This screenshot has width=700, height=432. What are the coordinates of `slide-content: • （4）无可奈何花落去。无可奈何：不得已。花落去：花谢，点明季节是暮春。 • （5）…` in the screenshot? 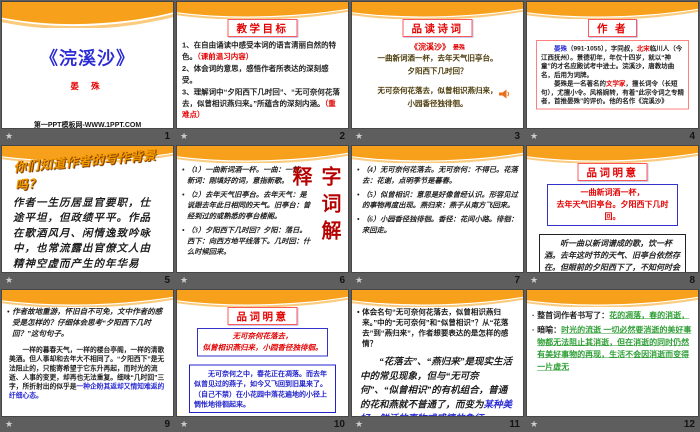 It's located at (437, 200).